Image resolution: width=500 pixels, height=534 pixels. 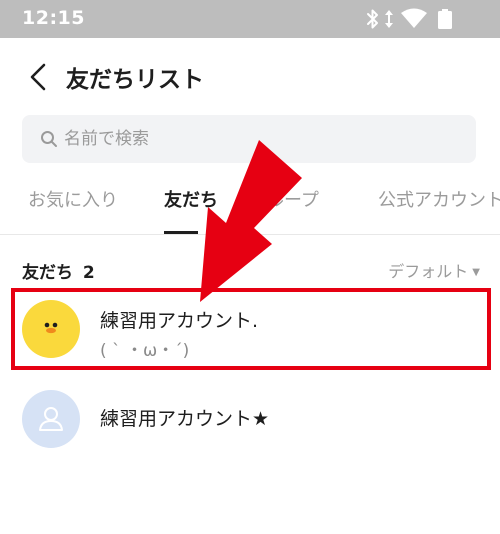 I want to click on section-header: 友だち 2, so click(x=58, y=270).